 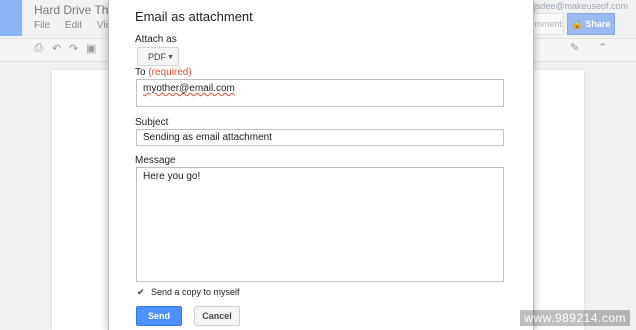 I want to click on document-title: Hard Drive Thr, so click(x=73, y=10).